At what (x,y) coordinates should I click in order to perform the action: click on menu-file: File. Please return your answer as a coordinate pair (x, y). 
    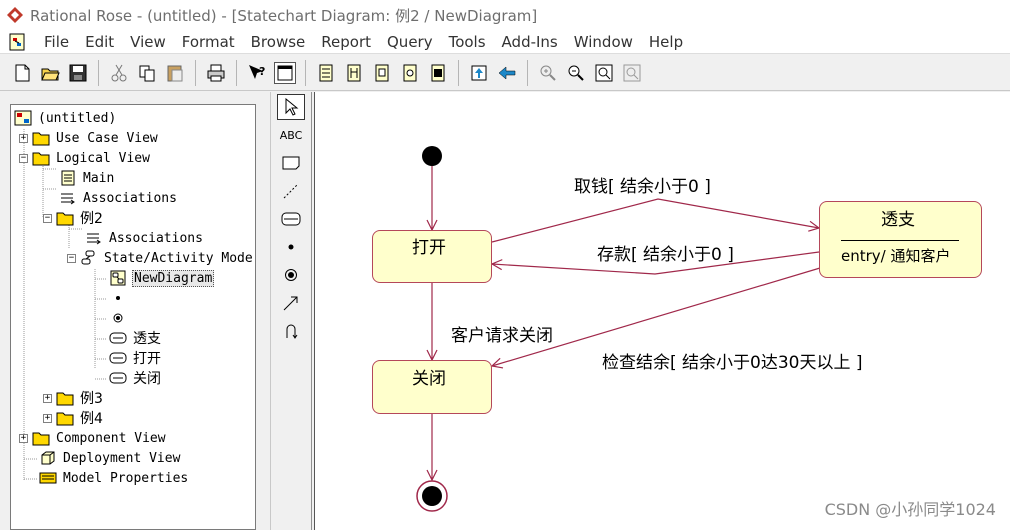
    Looking at the image, I should click on (56, 42).